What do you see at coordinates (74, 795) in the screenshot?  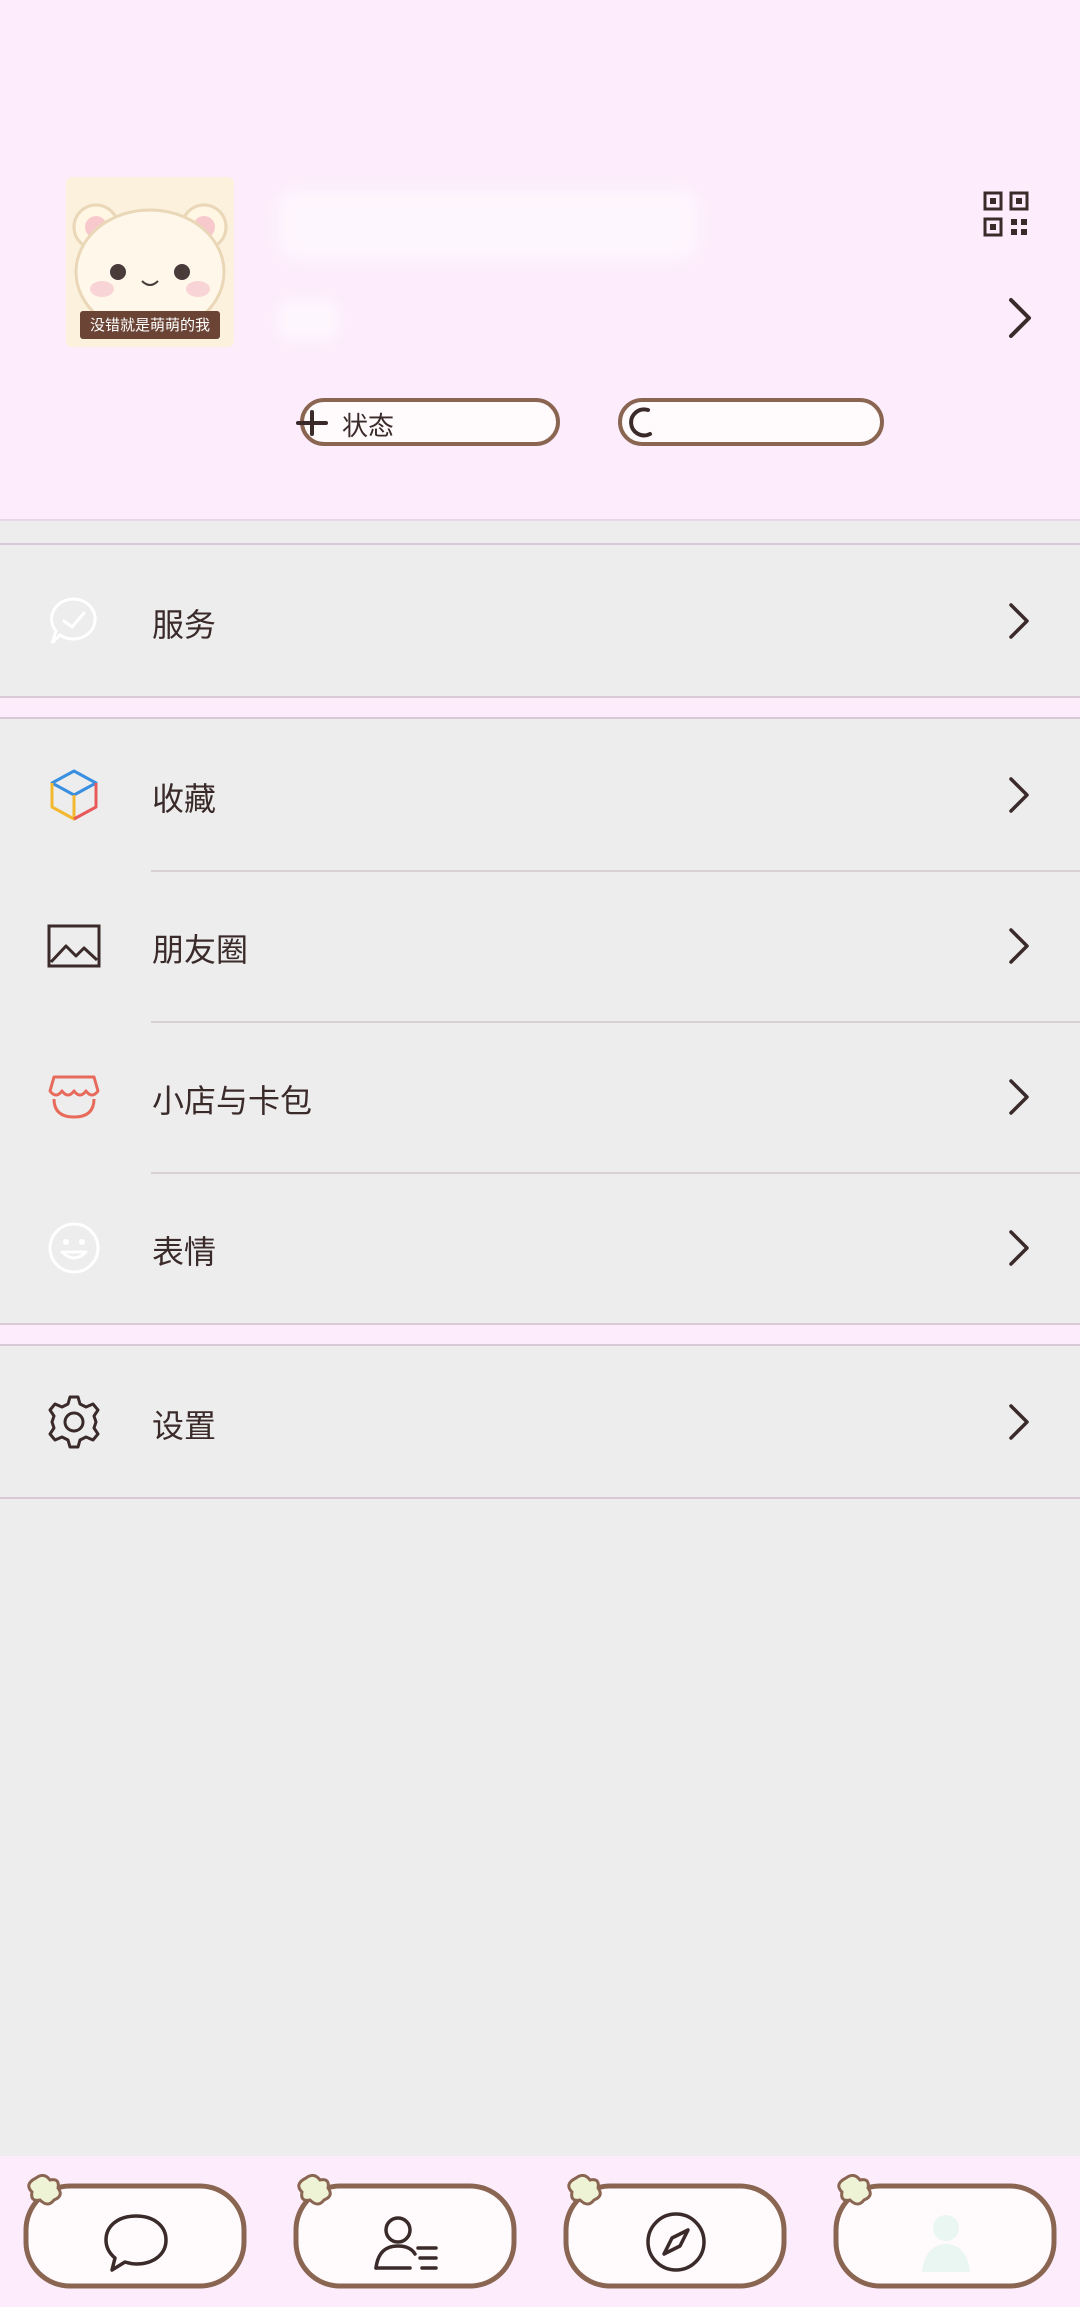 I see `favorites-cube-icon` at bounding box center [74, 795].